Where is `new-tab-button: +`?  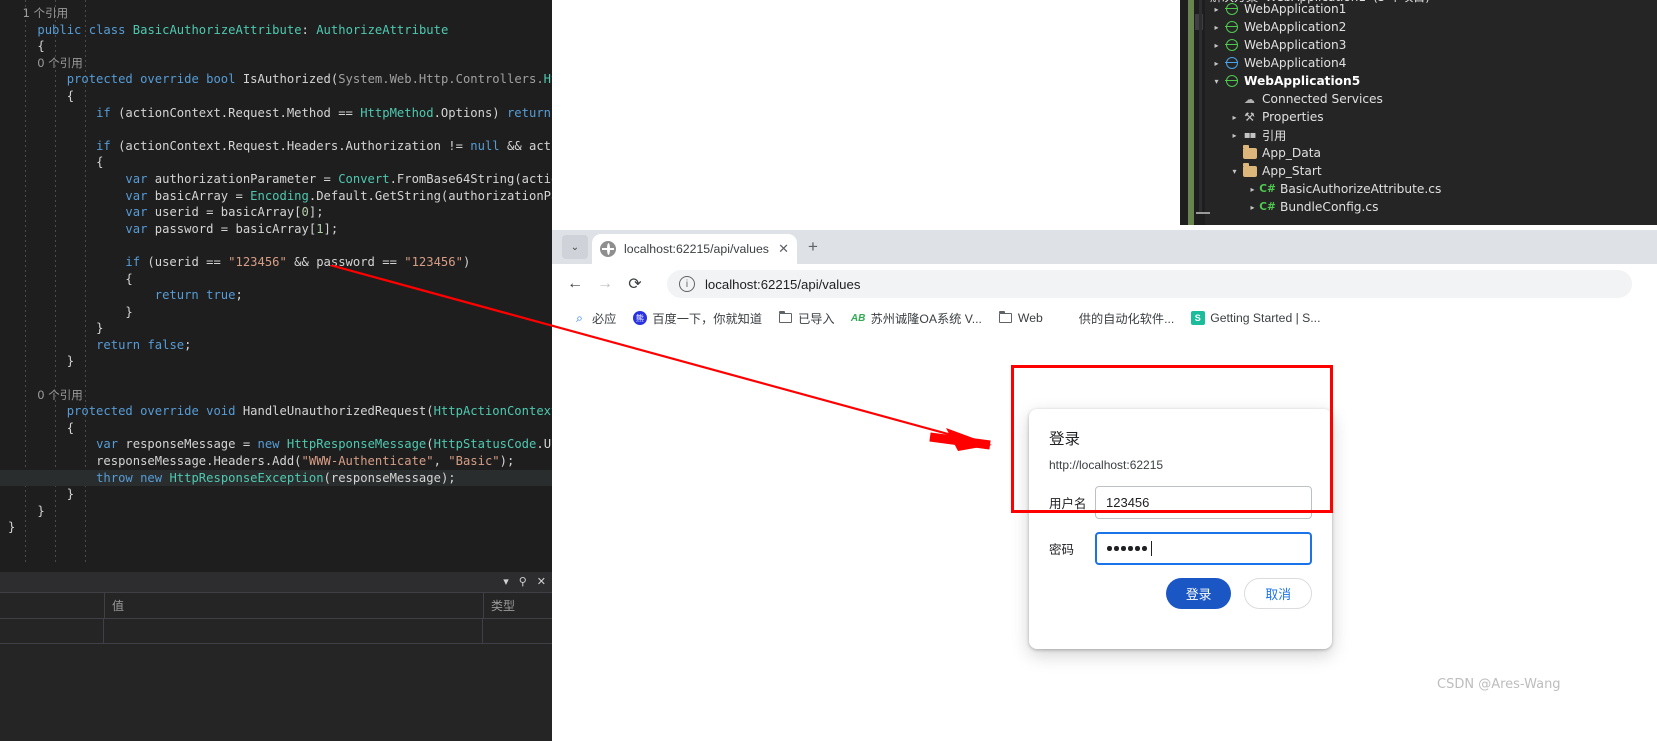 new-tab-button: + is located at coordinates (813, 246).